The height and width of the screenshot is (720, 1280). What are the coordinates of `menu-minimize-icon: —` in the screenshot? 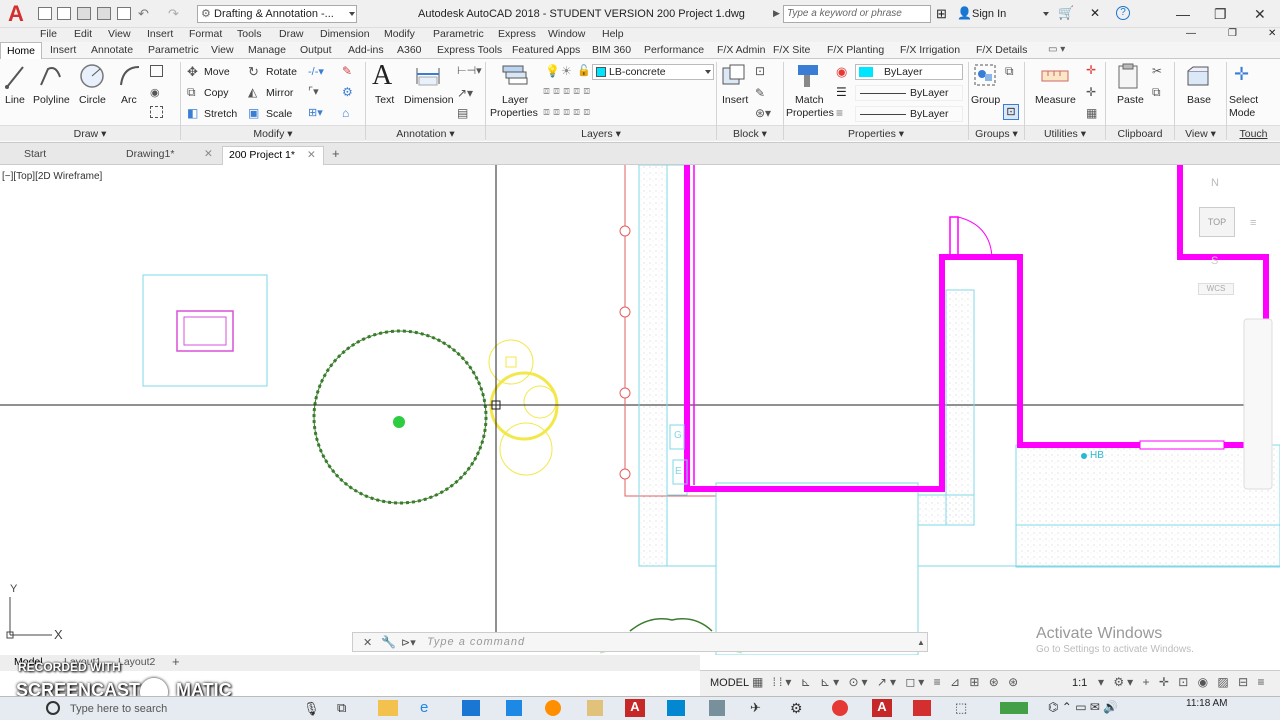 It's located at (1191, 33).